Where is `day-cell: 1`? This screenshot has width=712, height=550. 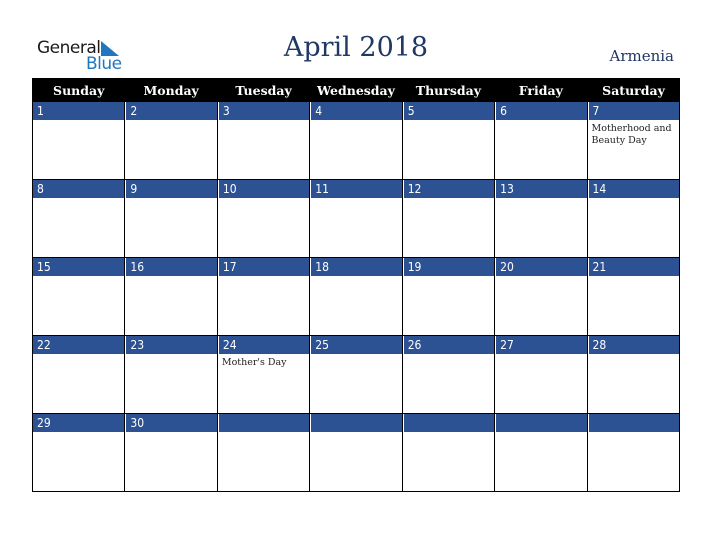 day-cell: 1 is located at coordinates (78, 141).